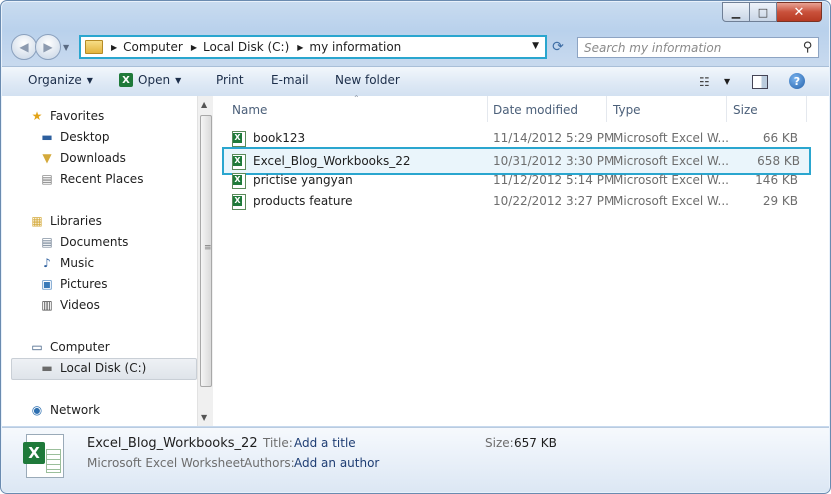  What do you see at coordinates (535, 443) in the screenshot?
I see `details-size-value: 657 KB` at bounding box center [535, 443].